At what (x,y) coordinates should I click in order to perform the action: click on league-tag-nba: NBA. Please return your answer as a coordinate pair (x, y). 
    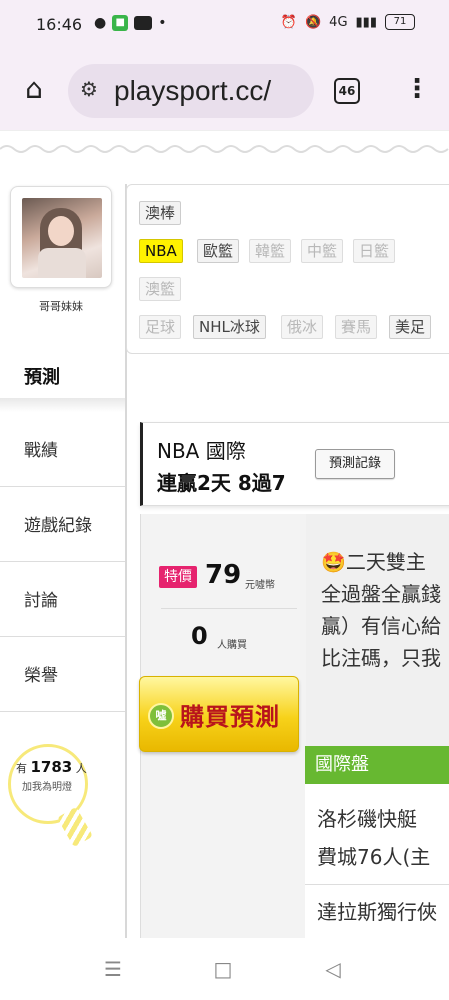
    Looking at the image, I should click on (161, 251).